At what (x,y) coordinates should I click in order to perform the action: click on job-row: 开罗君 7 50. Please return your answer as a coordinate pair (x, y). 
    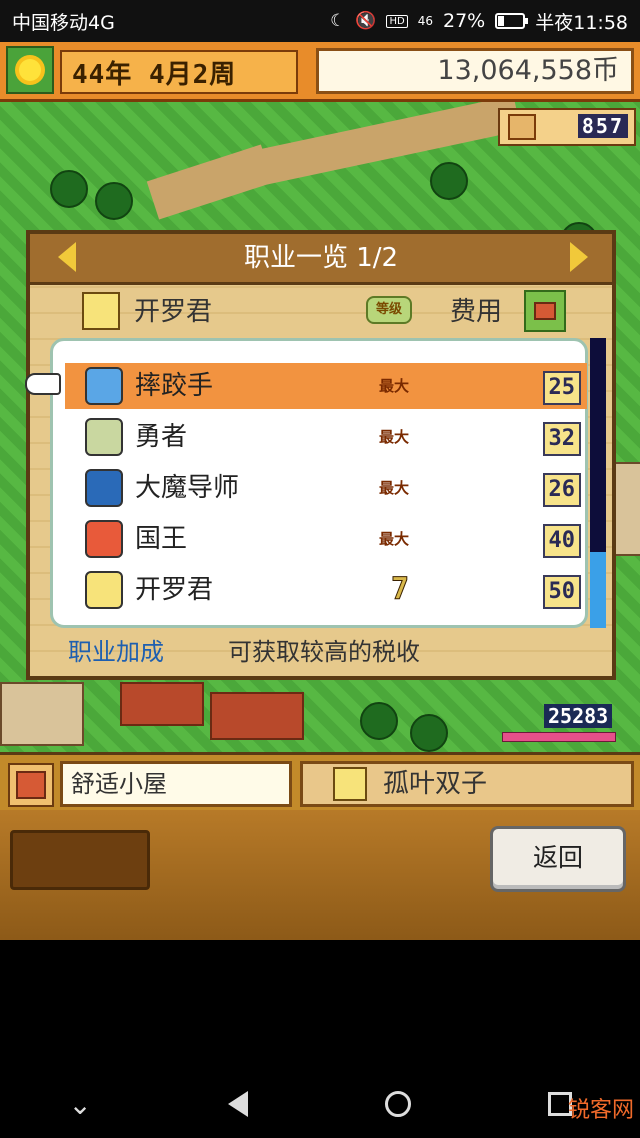
    Looking at the image, I should click on (326, 590).